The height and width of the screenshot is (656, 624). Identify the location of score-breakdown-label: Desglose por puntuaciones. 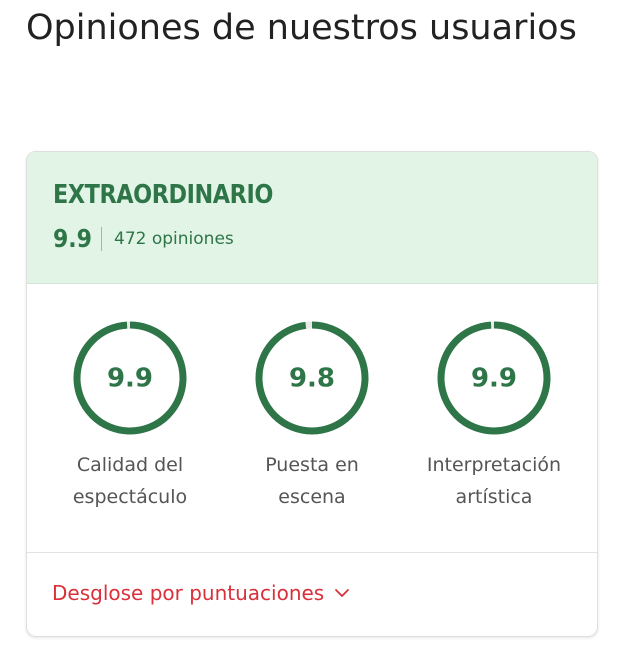
(188, 593).